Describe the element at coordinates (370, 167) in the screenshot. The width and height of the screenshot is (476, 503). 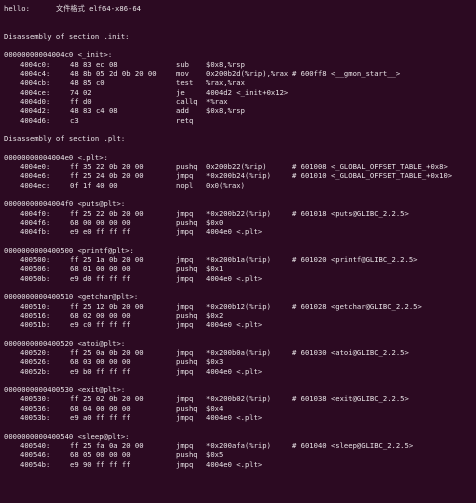
I see `instruction-comment: # 601008 <_GLOBAL_OFFSET_TABLE_+0x8>` at that location.